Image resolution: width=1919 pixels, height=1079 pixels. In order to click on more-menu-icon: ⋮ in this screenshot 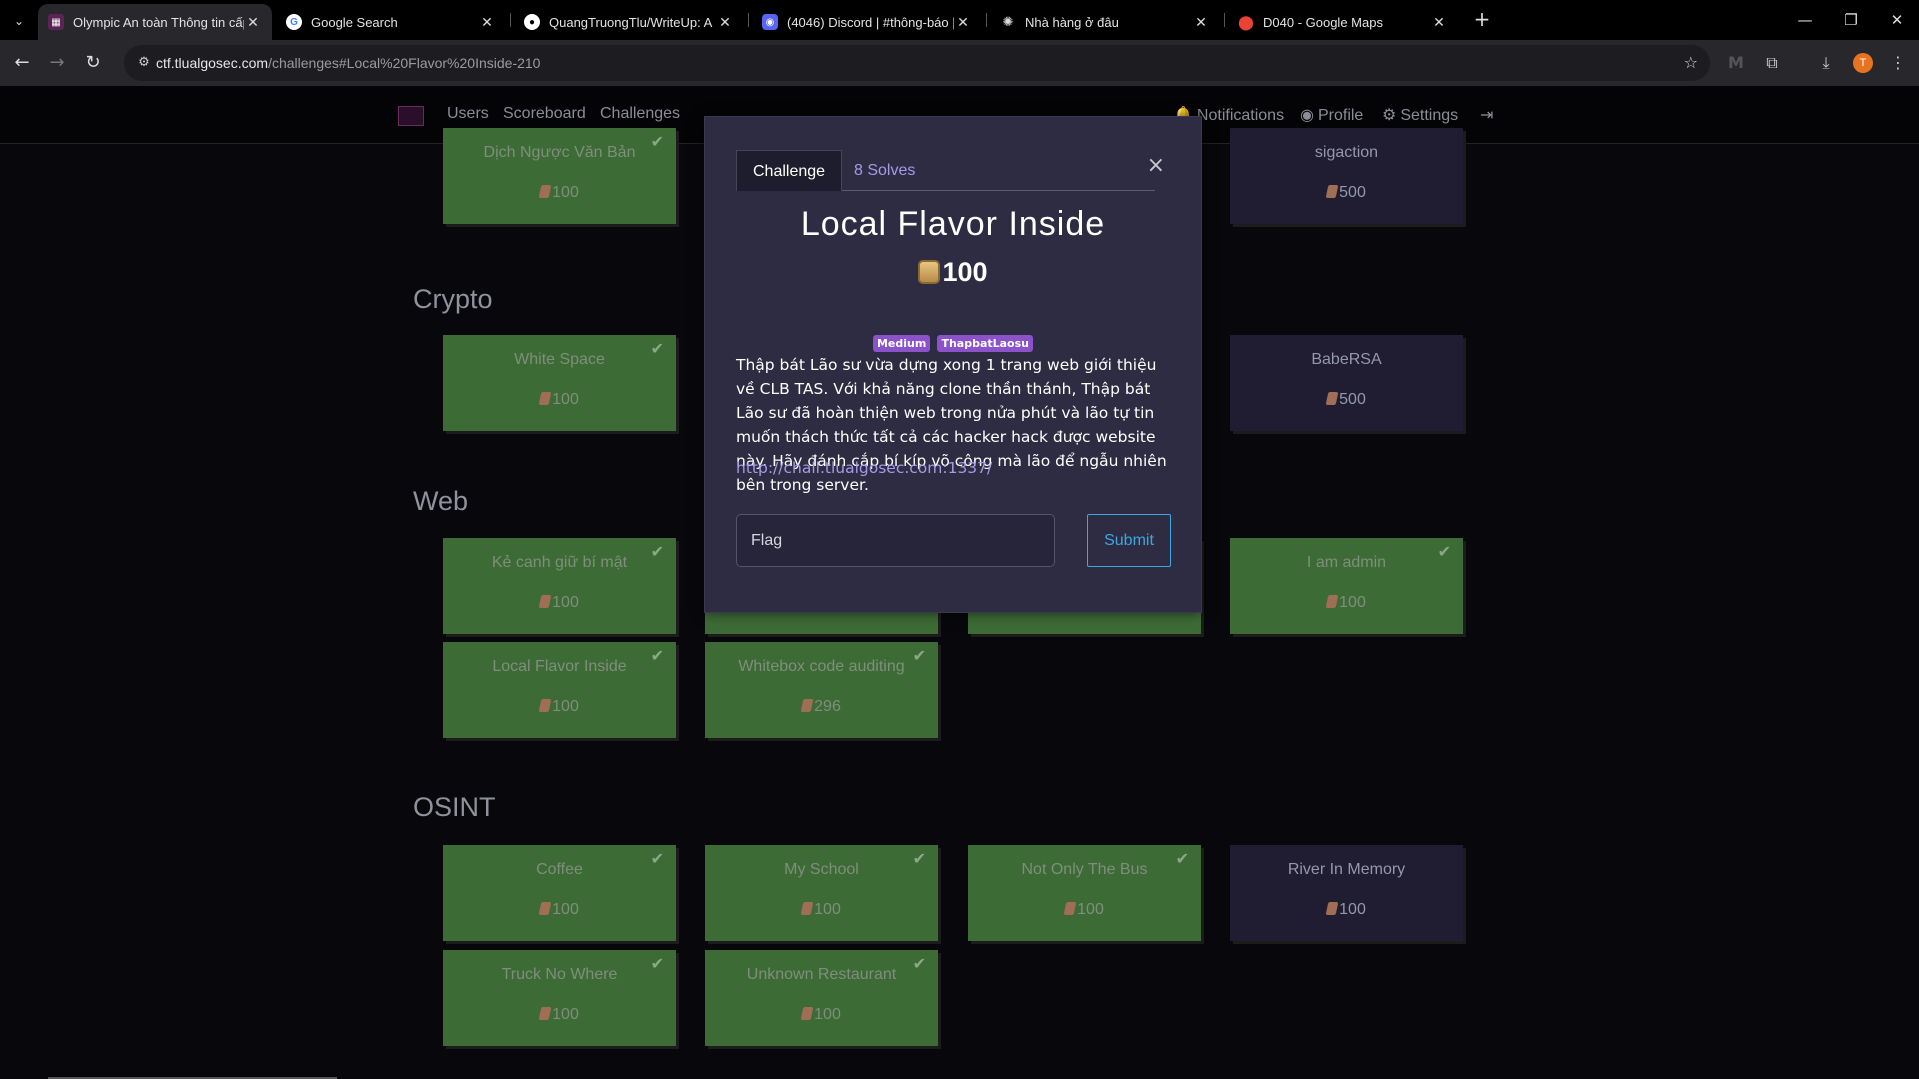, I will do `click(1898, 63)`.